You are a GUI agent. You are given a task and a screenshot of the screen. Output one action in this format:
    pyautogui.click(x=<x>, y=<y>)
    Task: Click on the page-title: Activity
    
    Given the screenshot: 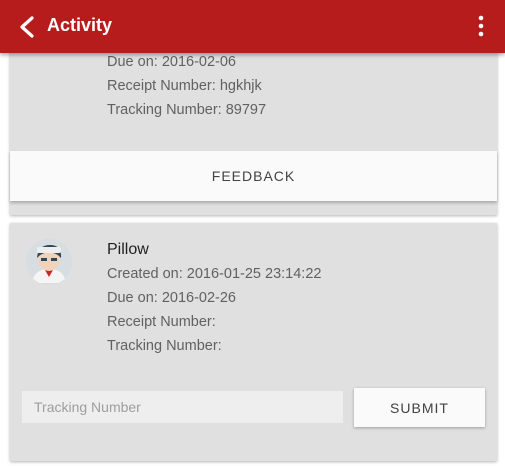 What is the action you would take?
    pyautogui.click(x=80, y=25)
    